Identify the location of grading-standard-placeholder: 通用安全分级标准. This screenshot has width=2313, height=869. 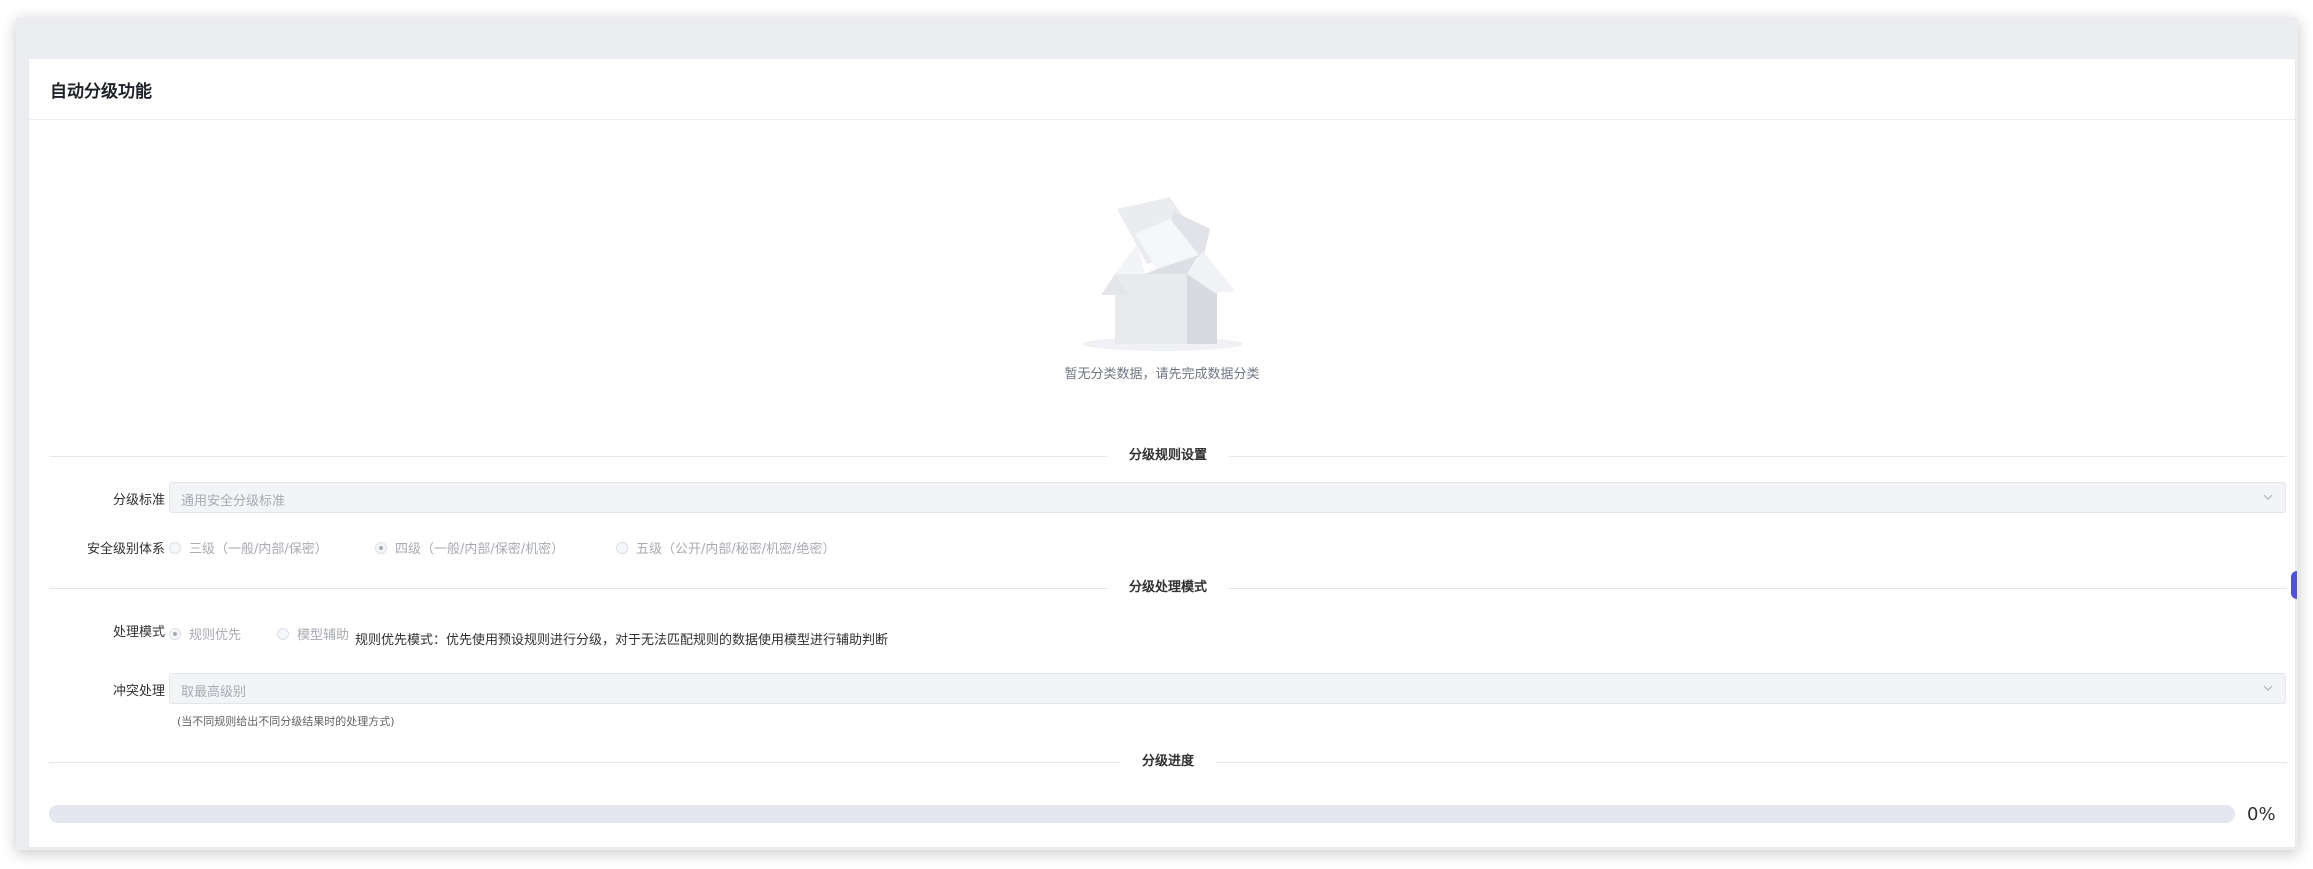
(233, 501).